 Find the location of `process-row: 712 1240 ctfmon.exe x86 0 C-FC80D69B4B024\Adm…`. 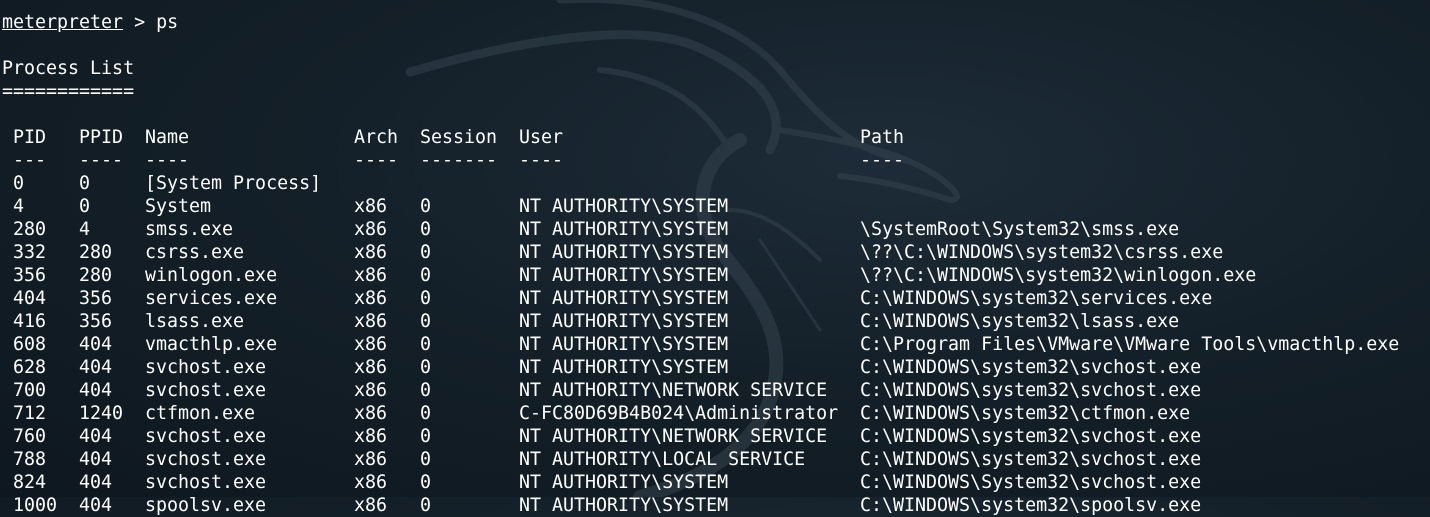

process-row: 712 1240 ctfmon.exe x86 0 C-FC80D69B4B024\Adm… is located at coordinates (715, 413).